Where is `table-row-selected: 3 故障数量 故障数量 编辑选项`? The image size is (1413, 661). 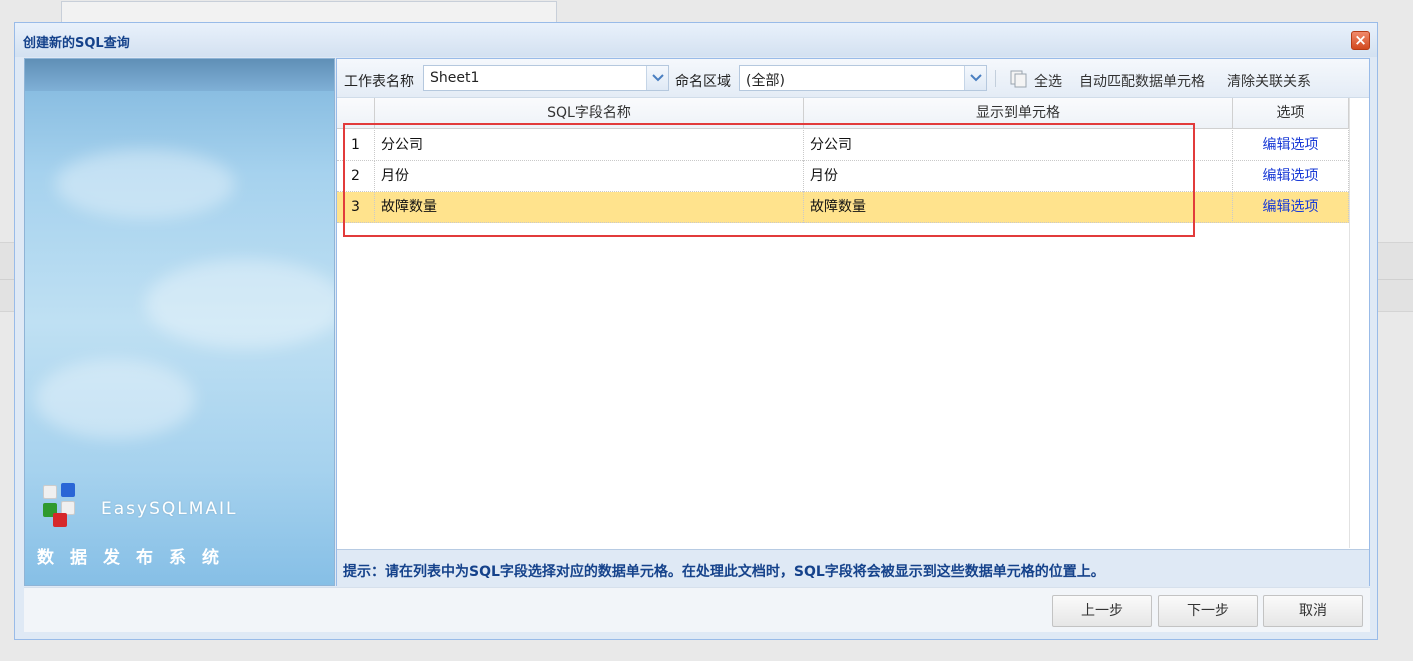
table-row-selected: 3 故障数量 故障数量 编辑选项 is located at coordinates (843, 207).